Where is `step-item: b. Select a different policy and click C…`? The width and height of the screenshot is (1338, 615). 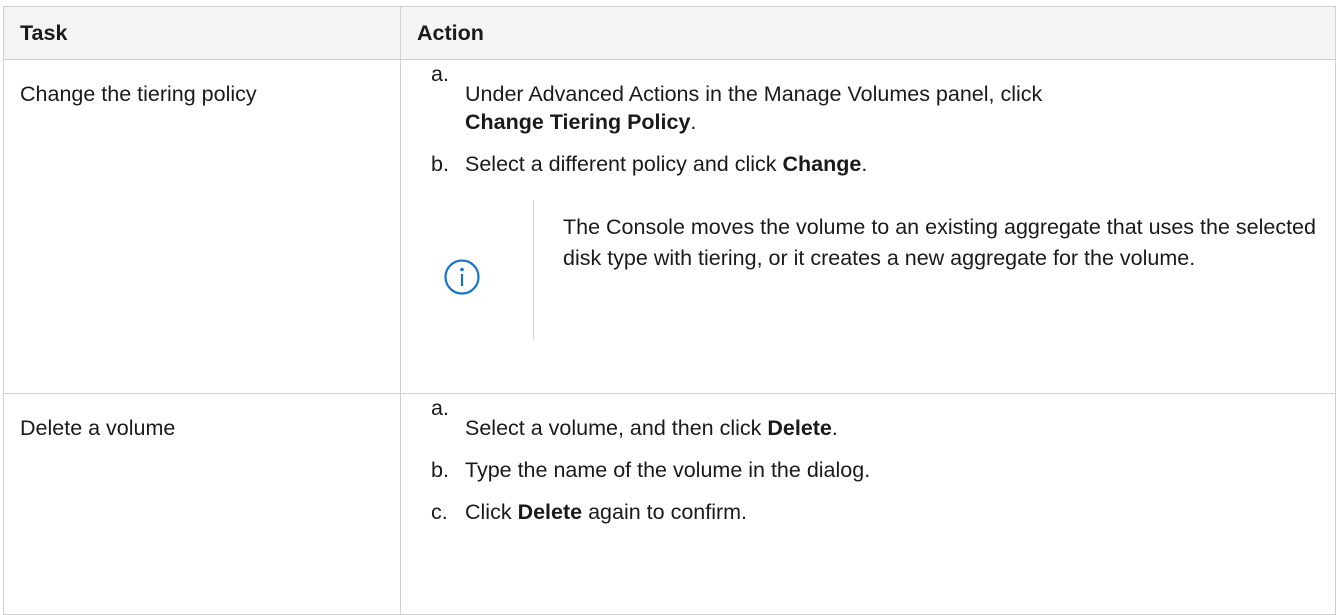 step-item: b. Select a different policy and click C… is located at coordinates (879, 164).